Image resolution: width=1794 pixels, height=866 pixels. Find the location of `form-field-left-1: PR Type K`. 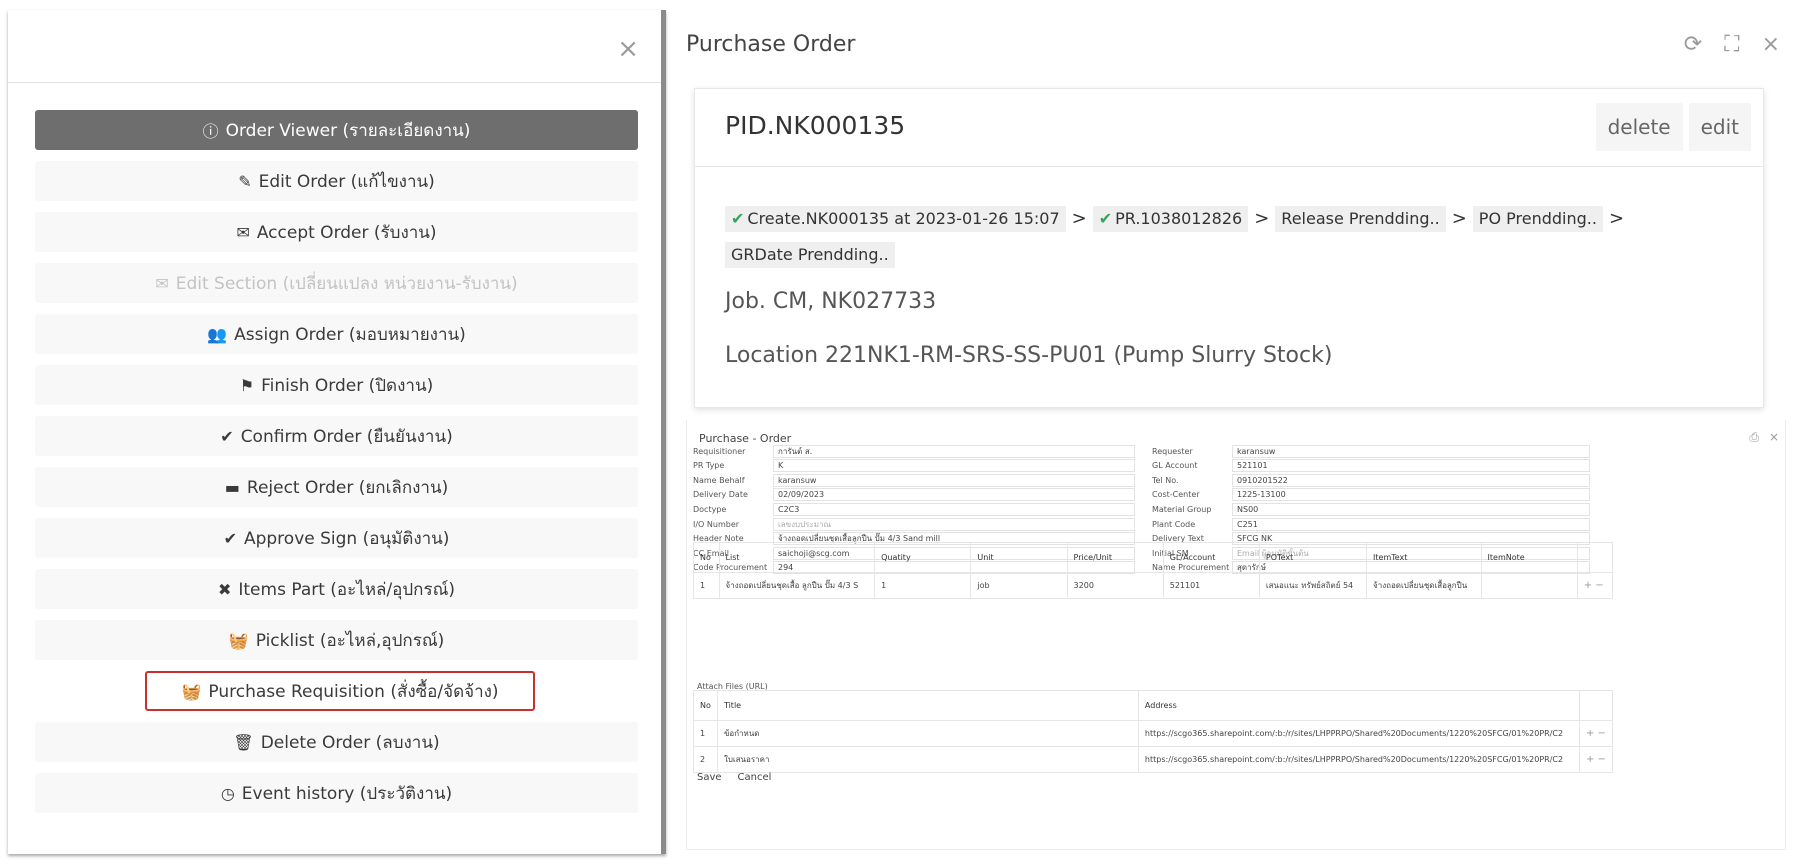

form-field-left-1: PR Type K is located at coordinates (914, 466).